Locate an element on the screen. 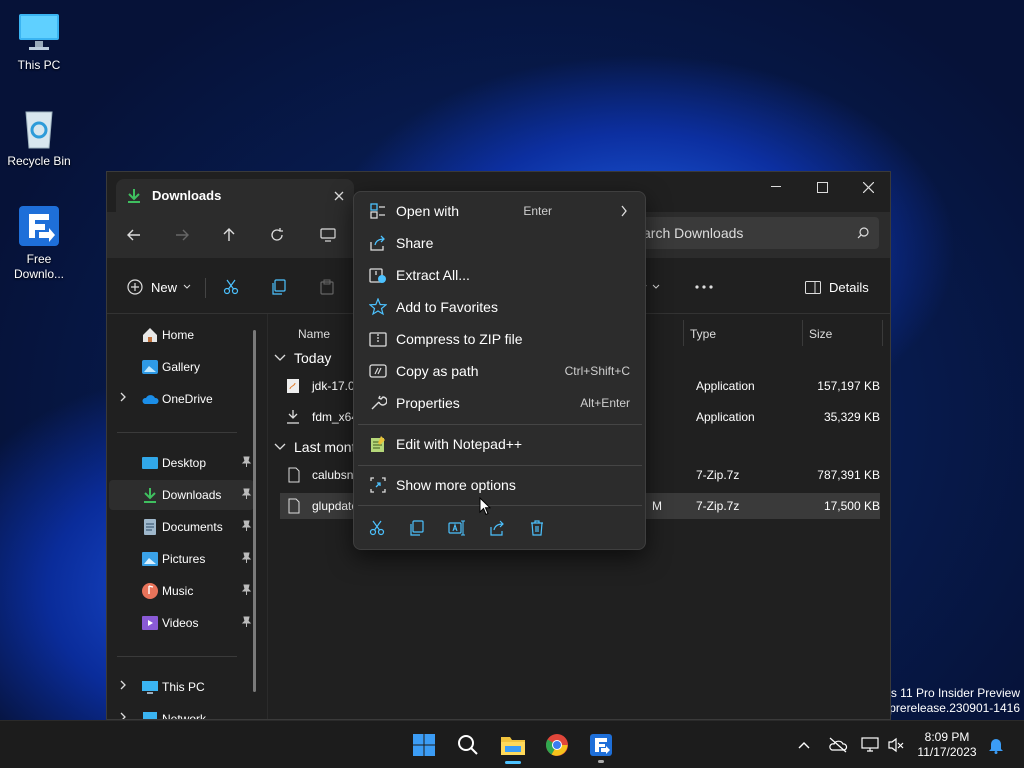 Image resolution: width=1024 pixels, height=768 pixels. maximize-button is located at coordinates (822, 187).